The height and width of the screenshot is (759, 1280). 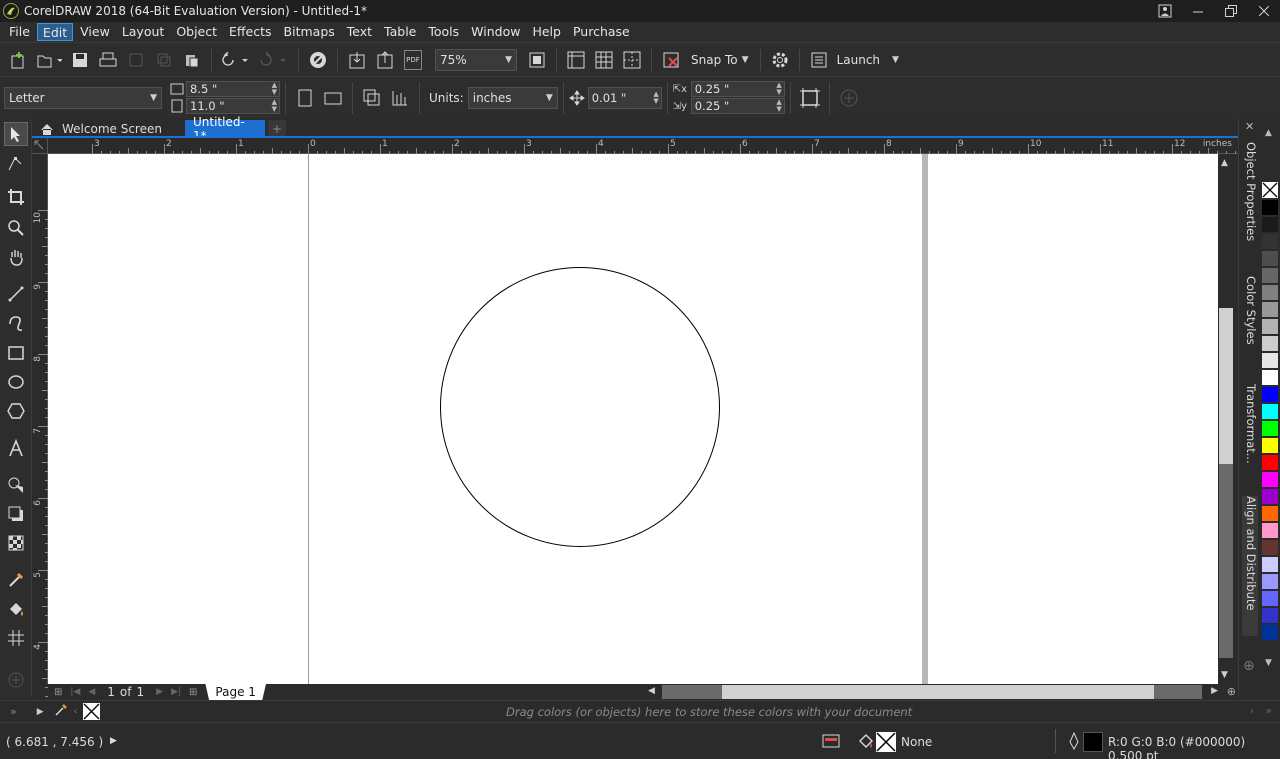 What do you see at coordinates (143, 32) in the screenshot?
I see `menu-layout: Layout` at bounding box center [143, 32].